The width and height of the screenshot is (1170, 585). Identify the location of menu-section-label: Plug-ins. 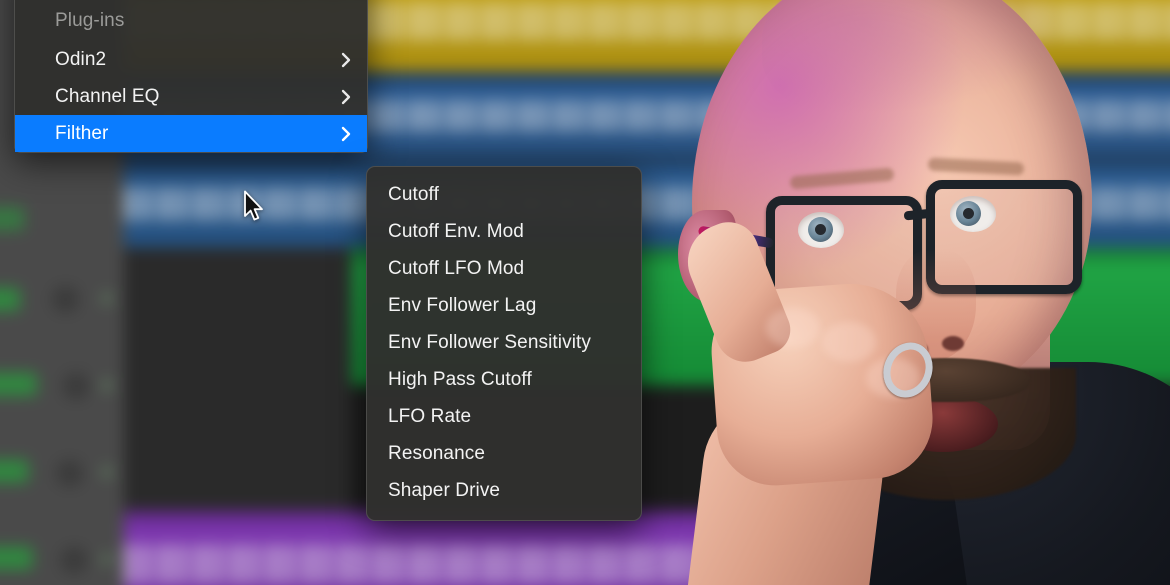
(90, 20).